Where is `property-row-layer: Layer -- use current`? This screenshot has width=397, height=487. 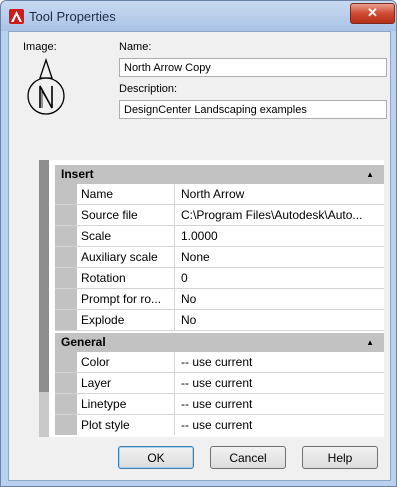 property-row-layer: Layer -- use current is located at coordinates (219, 383).